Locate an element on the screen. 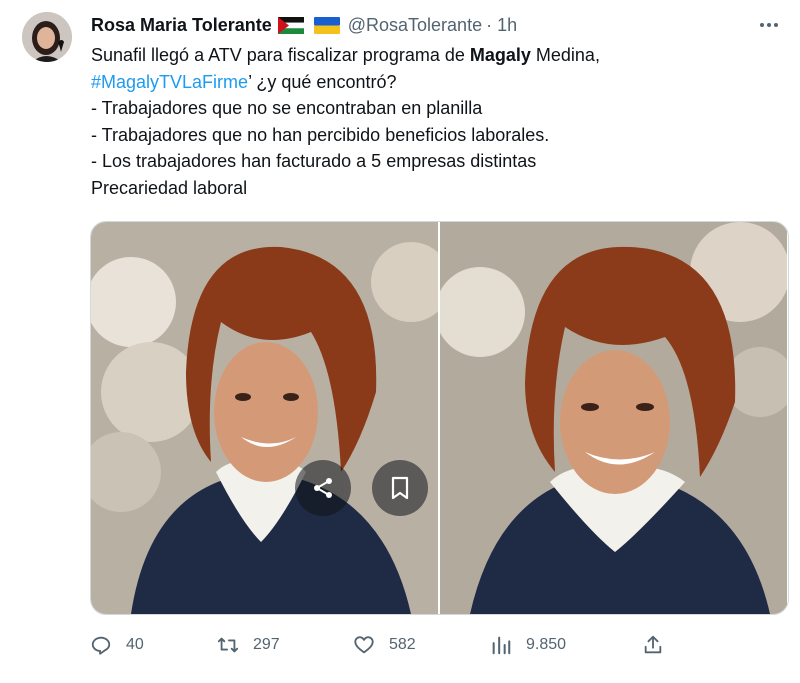 The image size is (800, 683). like-button: 582 is located at coordinates (421, 645).